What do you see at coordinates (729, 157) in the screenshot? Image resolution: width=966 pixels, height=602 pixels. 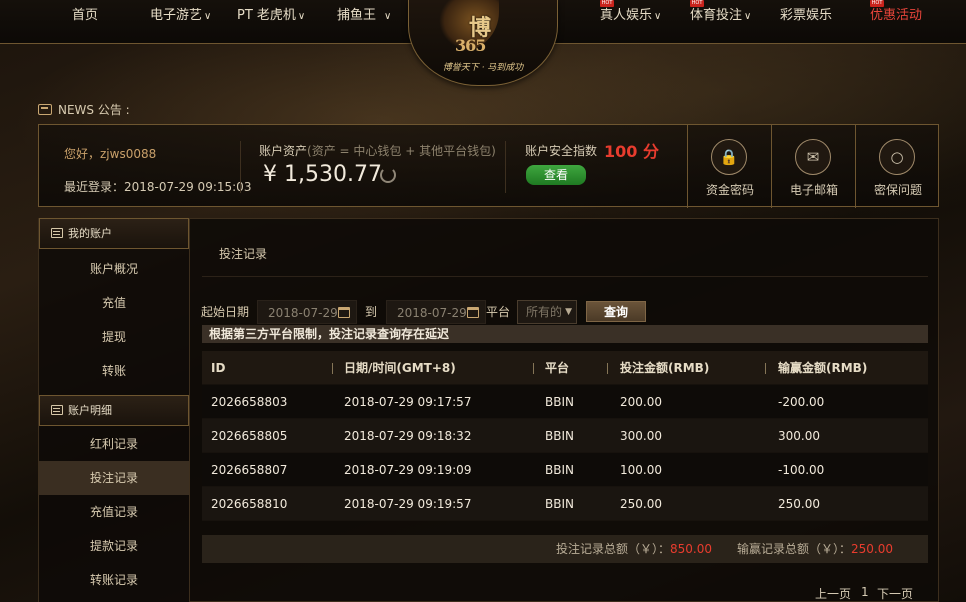 I see `lock-icon: 🔒` at bounding box center [729, 157].